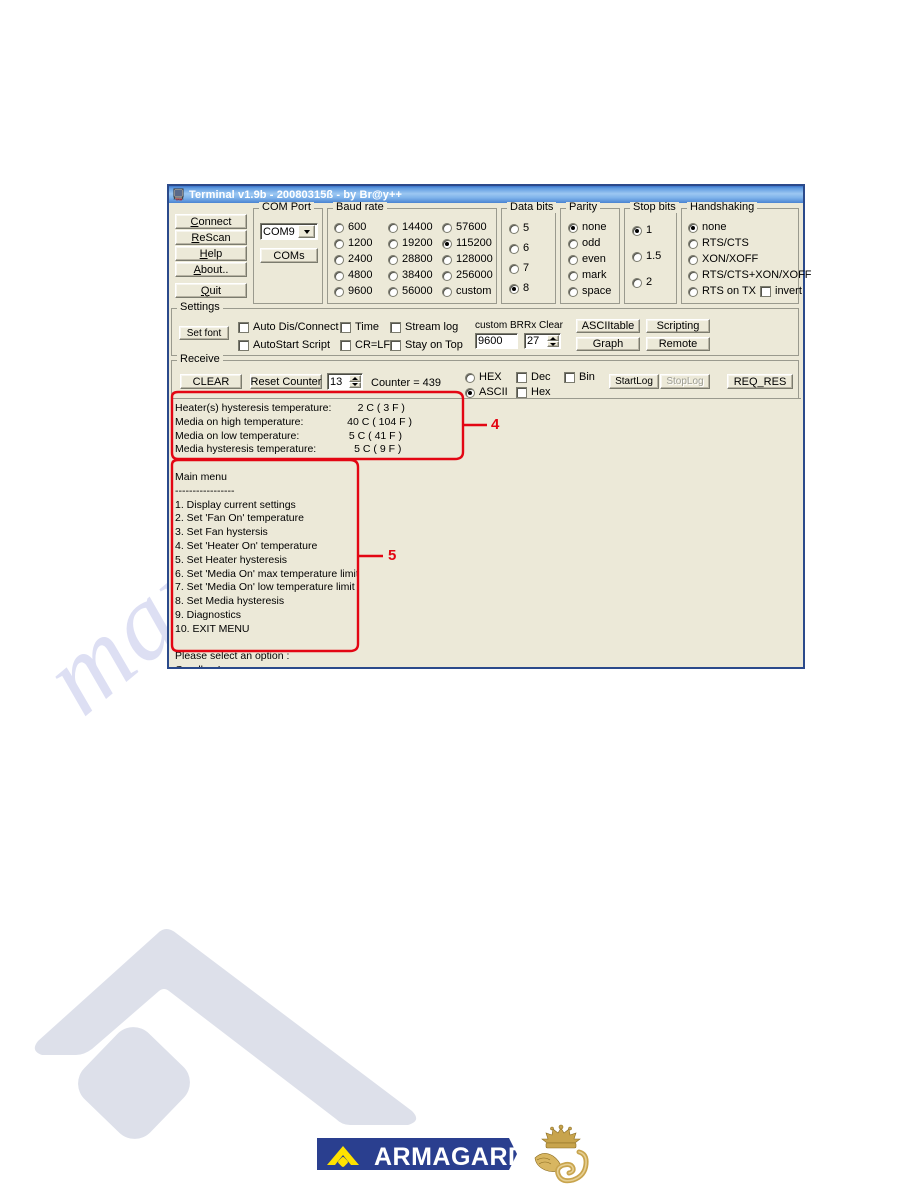 Image resolution: width=918 pixels, height=1188 pixels. What do you see at coordinates (279, 231) in the screenshot?
I see `com-port-value: COM9` at bounding box center [279, 231].